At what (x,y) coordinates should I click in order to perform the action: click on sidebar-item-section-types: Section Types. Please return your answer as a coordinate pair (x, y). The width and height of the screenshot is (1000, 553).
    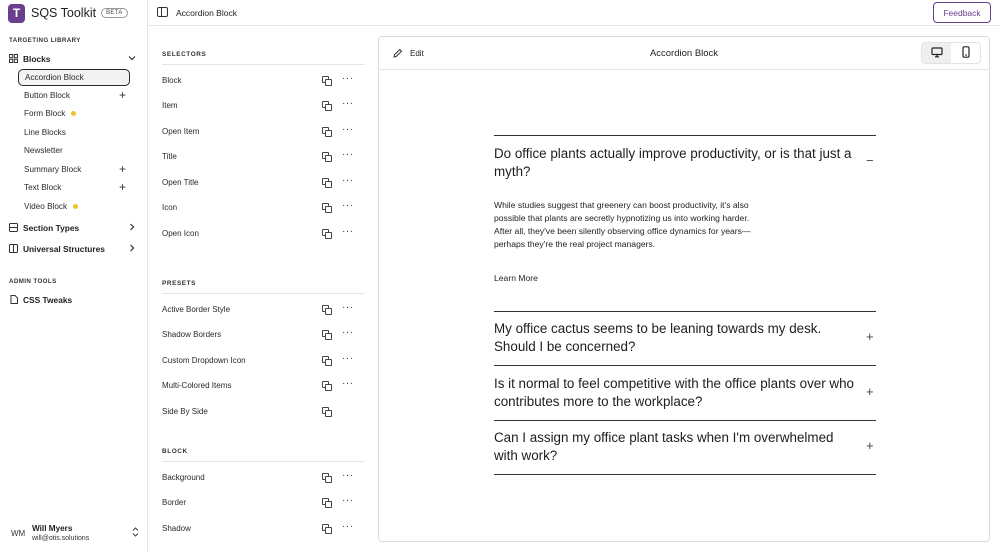
    Looking at the image, I should click on (75, 227).